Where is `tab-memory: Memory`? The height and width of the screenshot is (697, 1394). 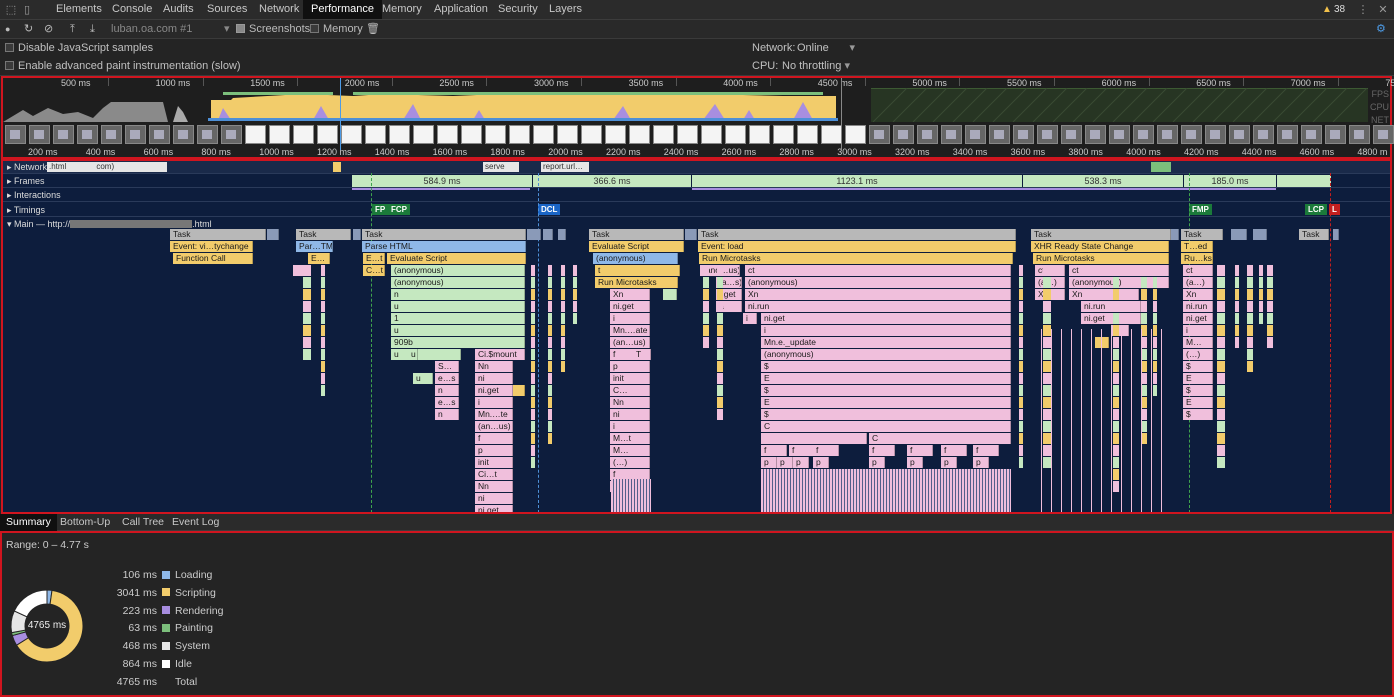
tab-memory: Memory is located at coordinates (402, 9).